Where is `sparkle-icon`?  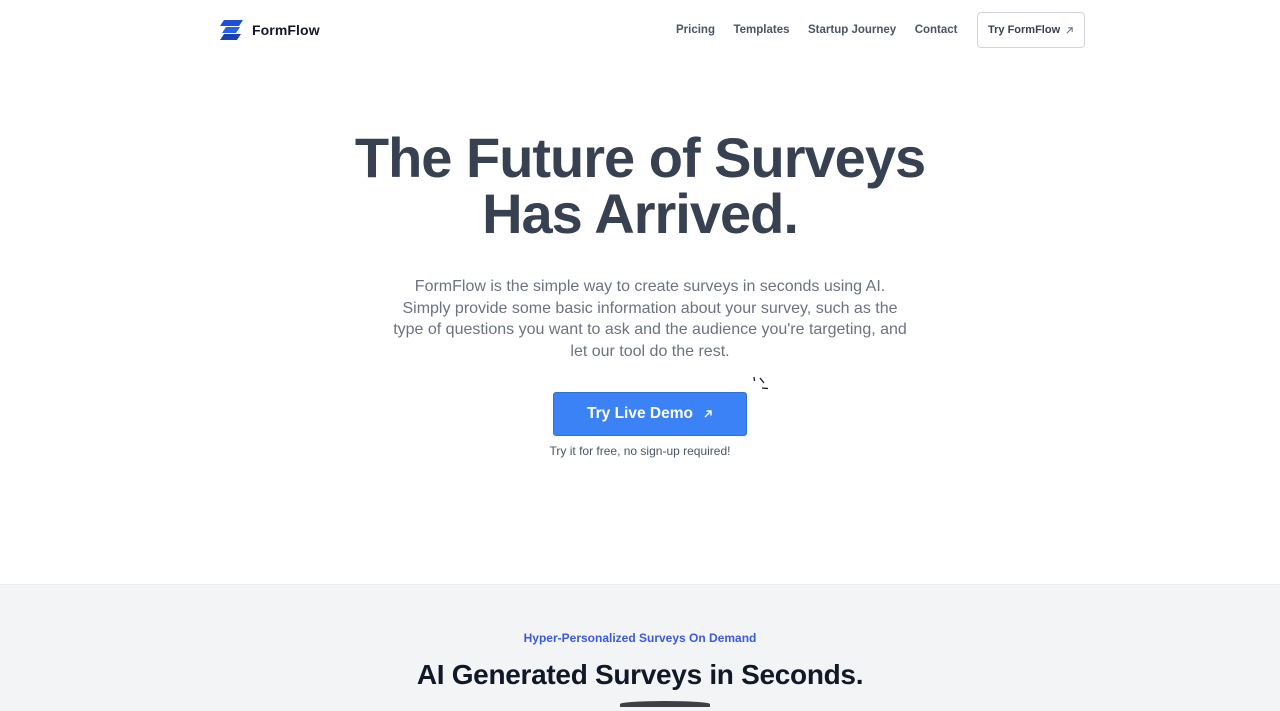 sparkle-icon is located at coordinates (761, 383).